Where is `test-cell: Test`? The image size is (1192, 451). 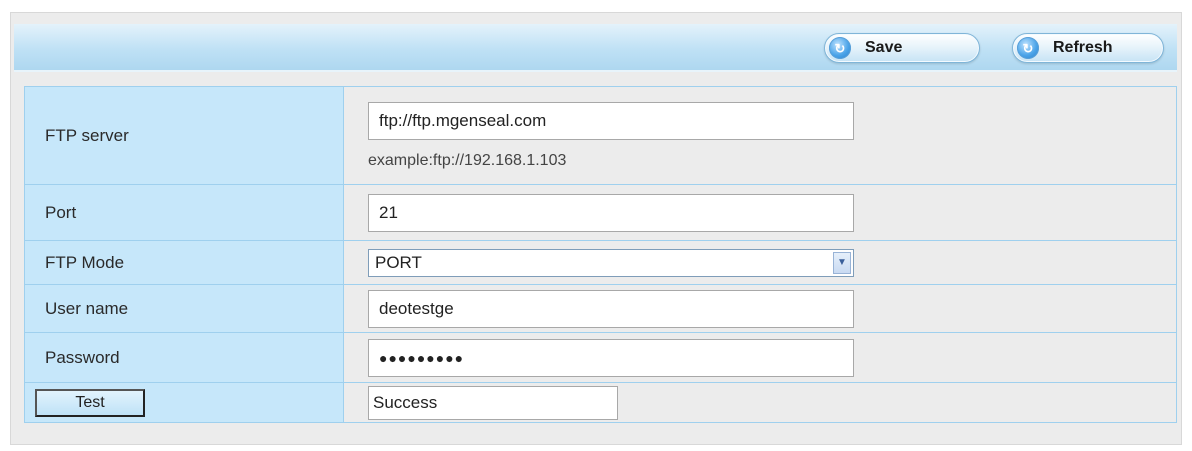 test-cell: Test is located at coordinates (184, 402).